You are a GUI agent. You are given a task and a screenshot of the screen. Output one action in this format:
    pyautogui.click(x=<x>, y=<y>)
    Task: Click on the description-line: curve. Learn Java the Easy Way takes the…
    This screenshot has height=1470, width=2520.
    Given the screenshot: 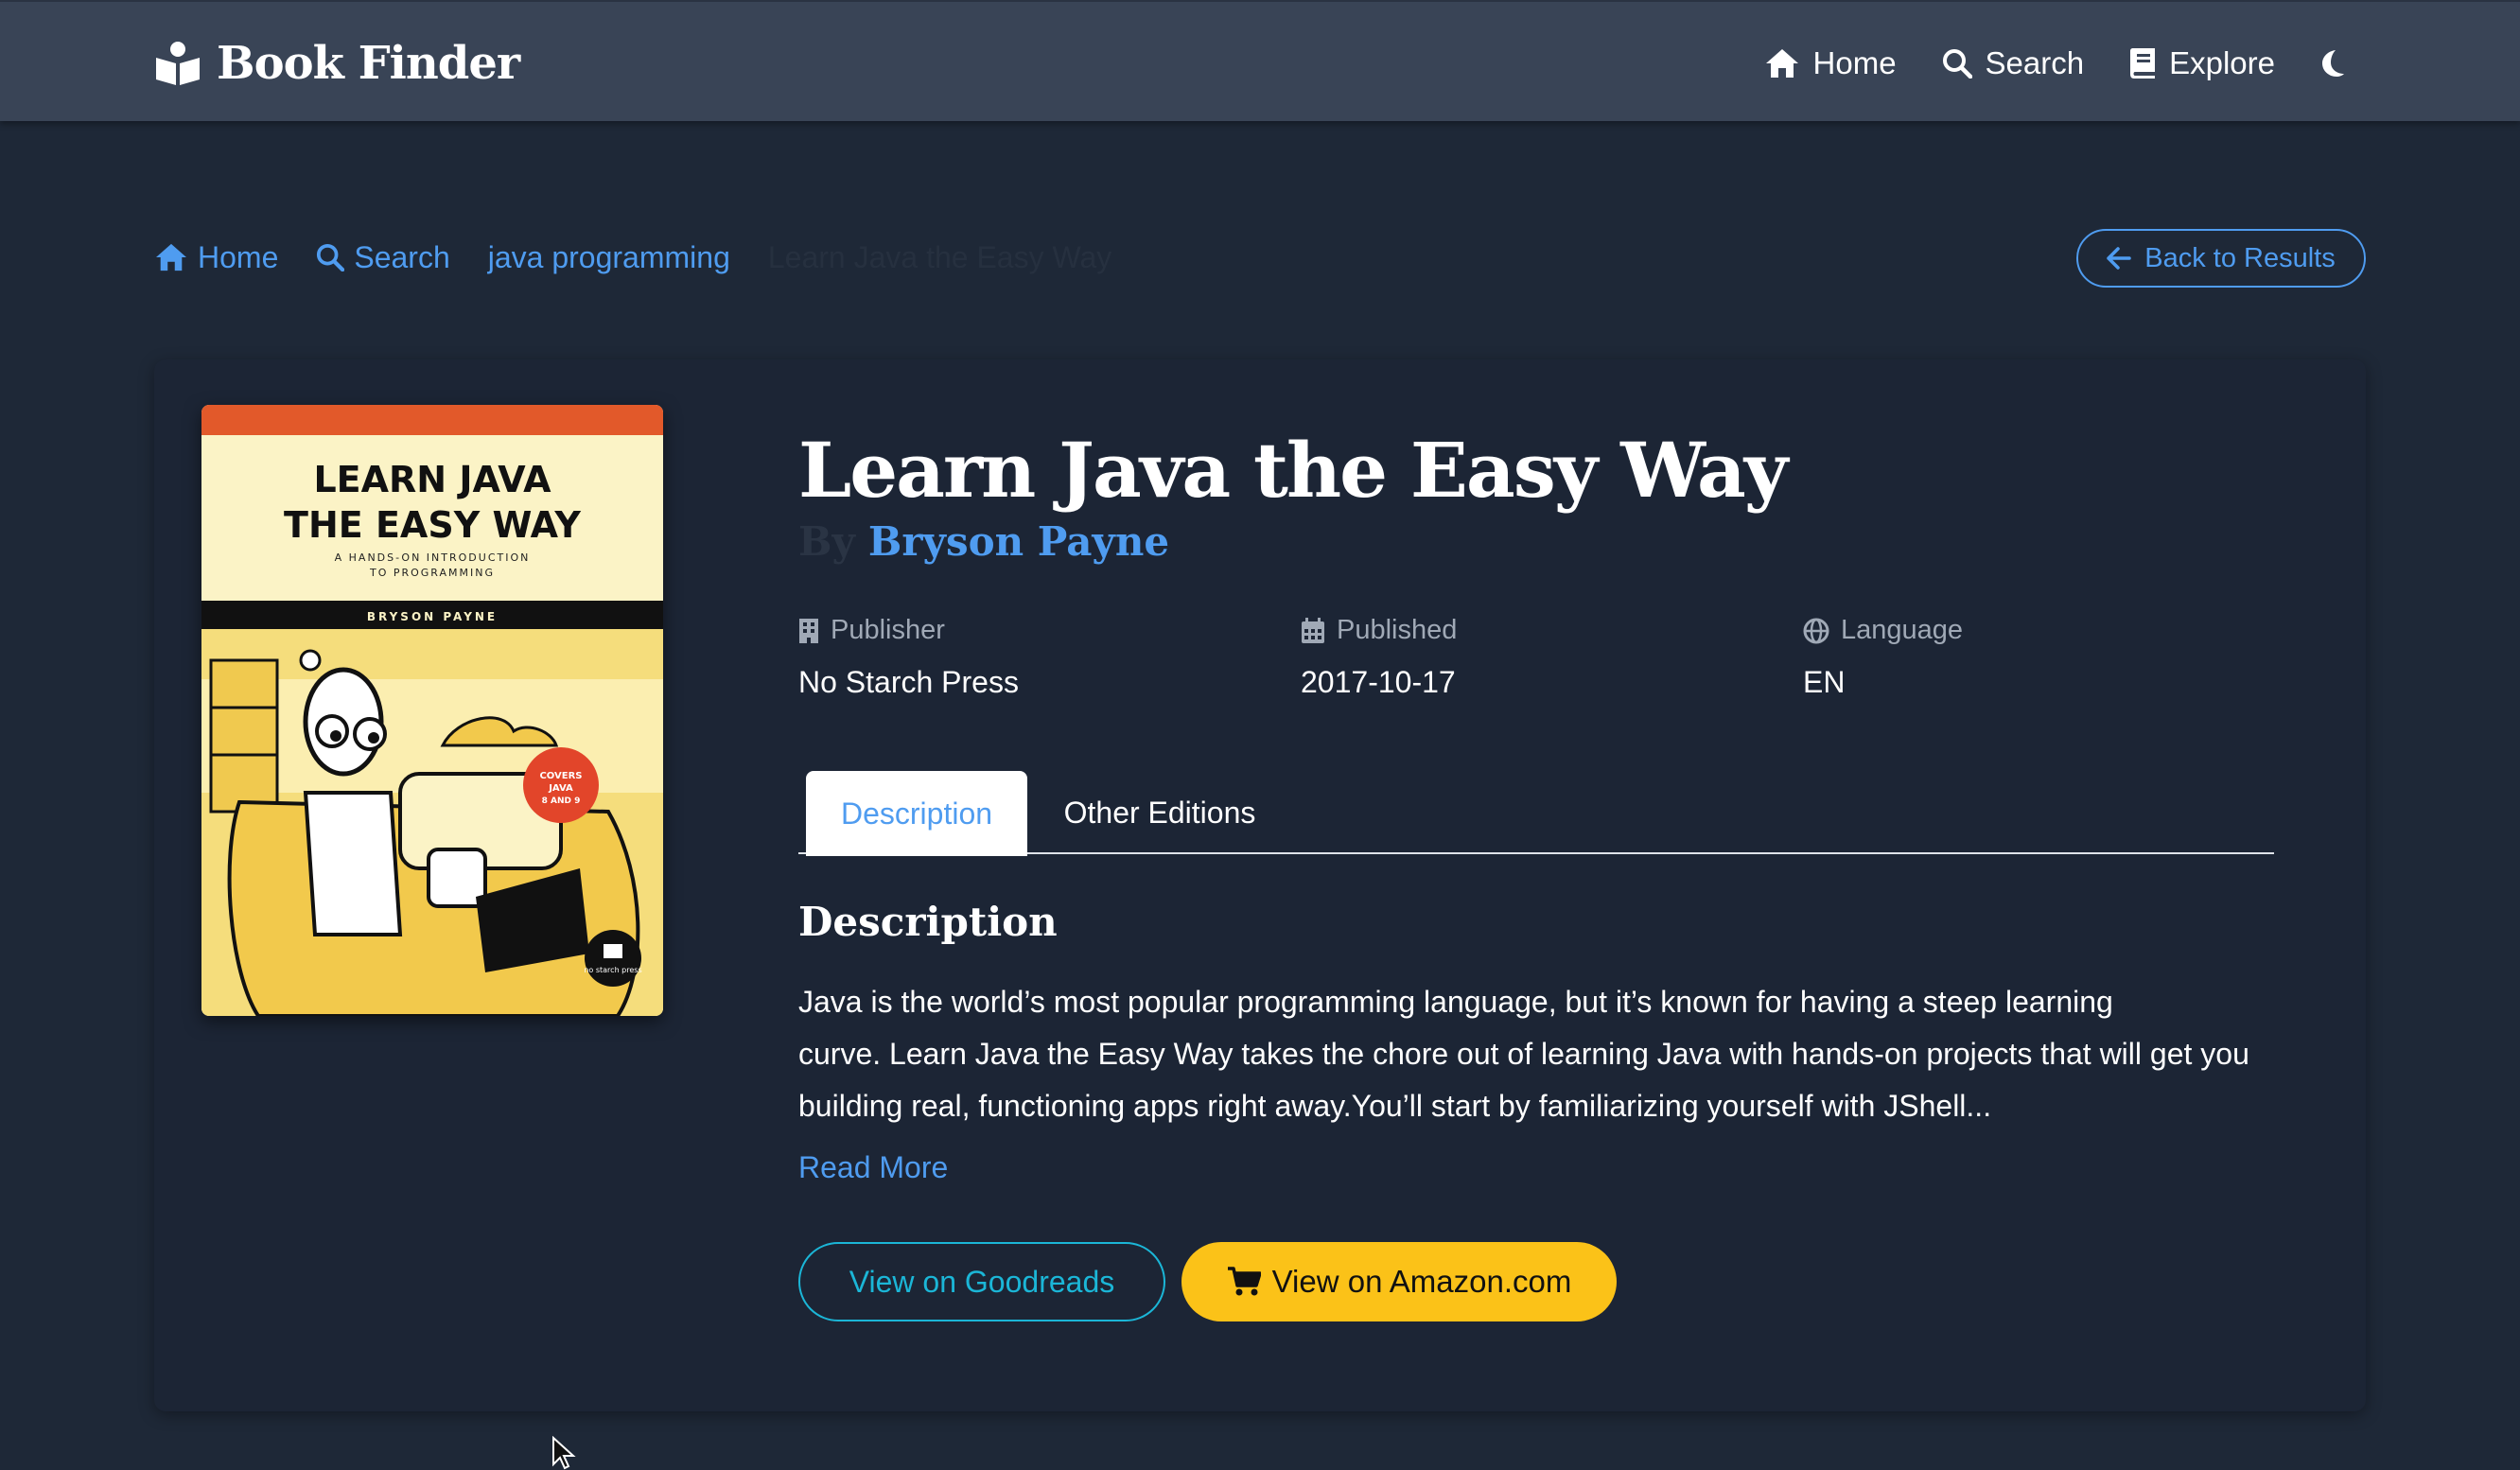 What is the action you would take?
    pyautogui.click(x=1523, y=1054)
    